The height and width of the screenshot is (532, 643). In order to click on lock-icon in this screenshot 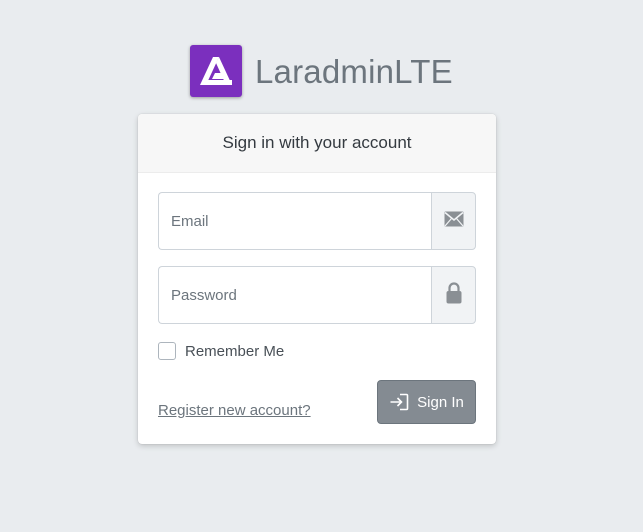, I will do `click(454, 295)`.